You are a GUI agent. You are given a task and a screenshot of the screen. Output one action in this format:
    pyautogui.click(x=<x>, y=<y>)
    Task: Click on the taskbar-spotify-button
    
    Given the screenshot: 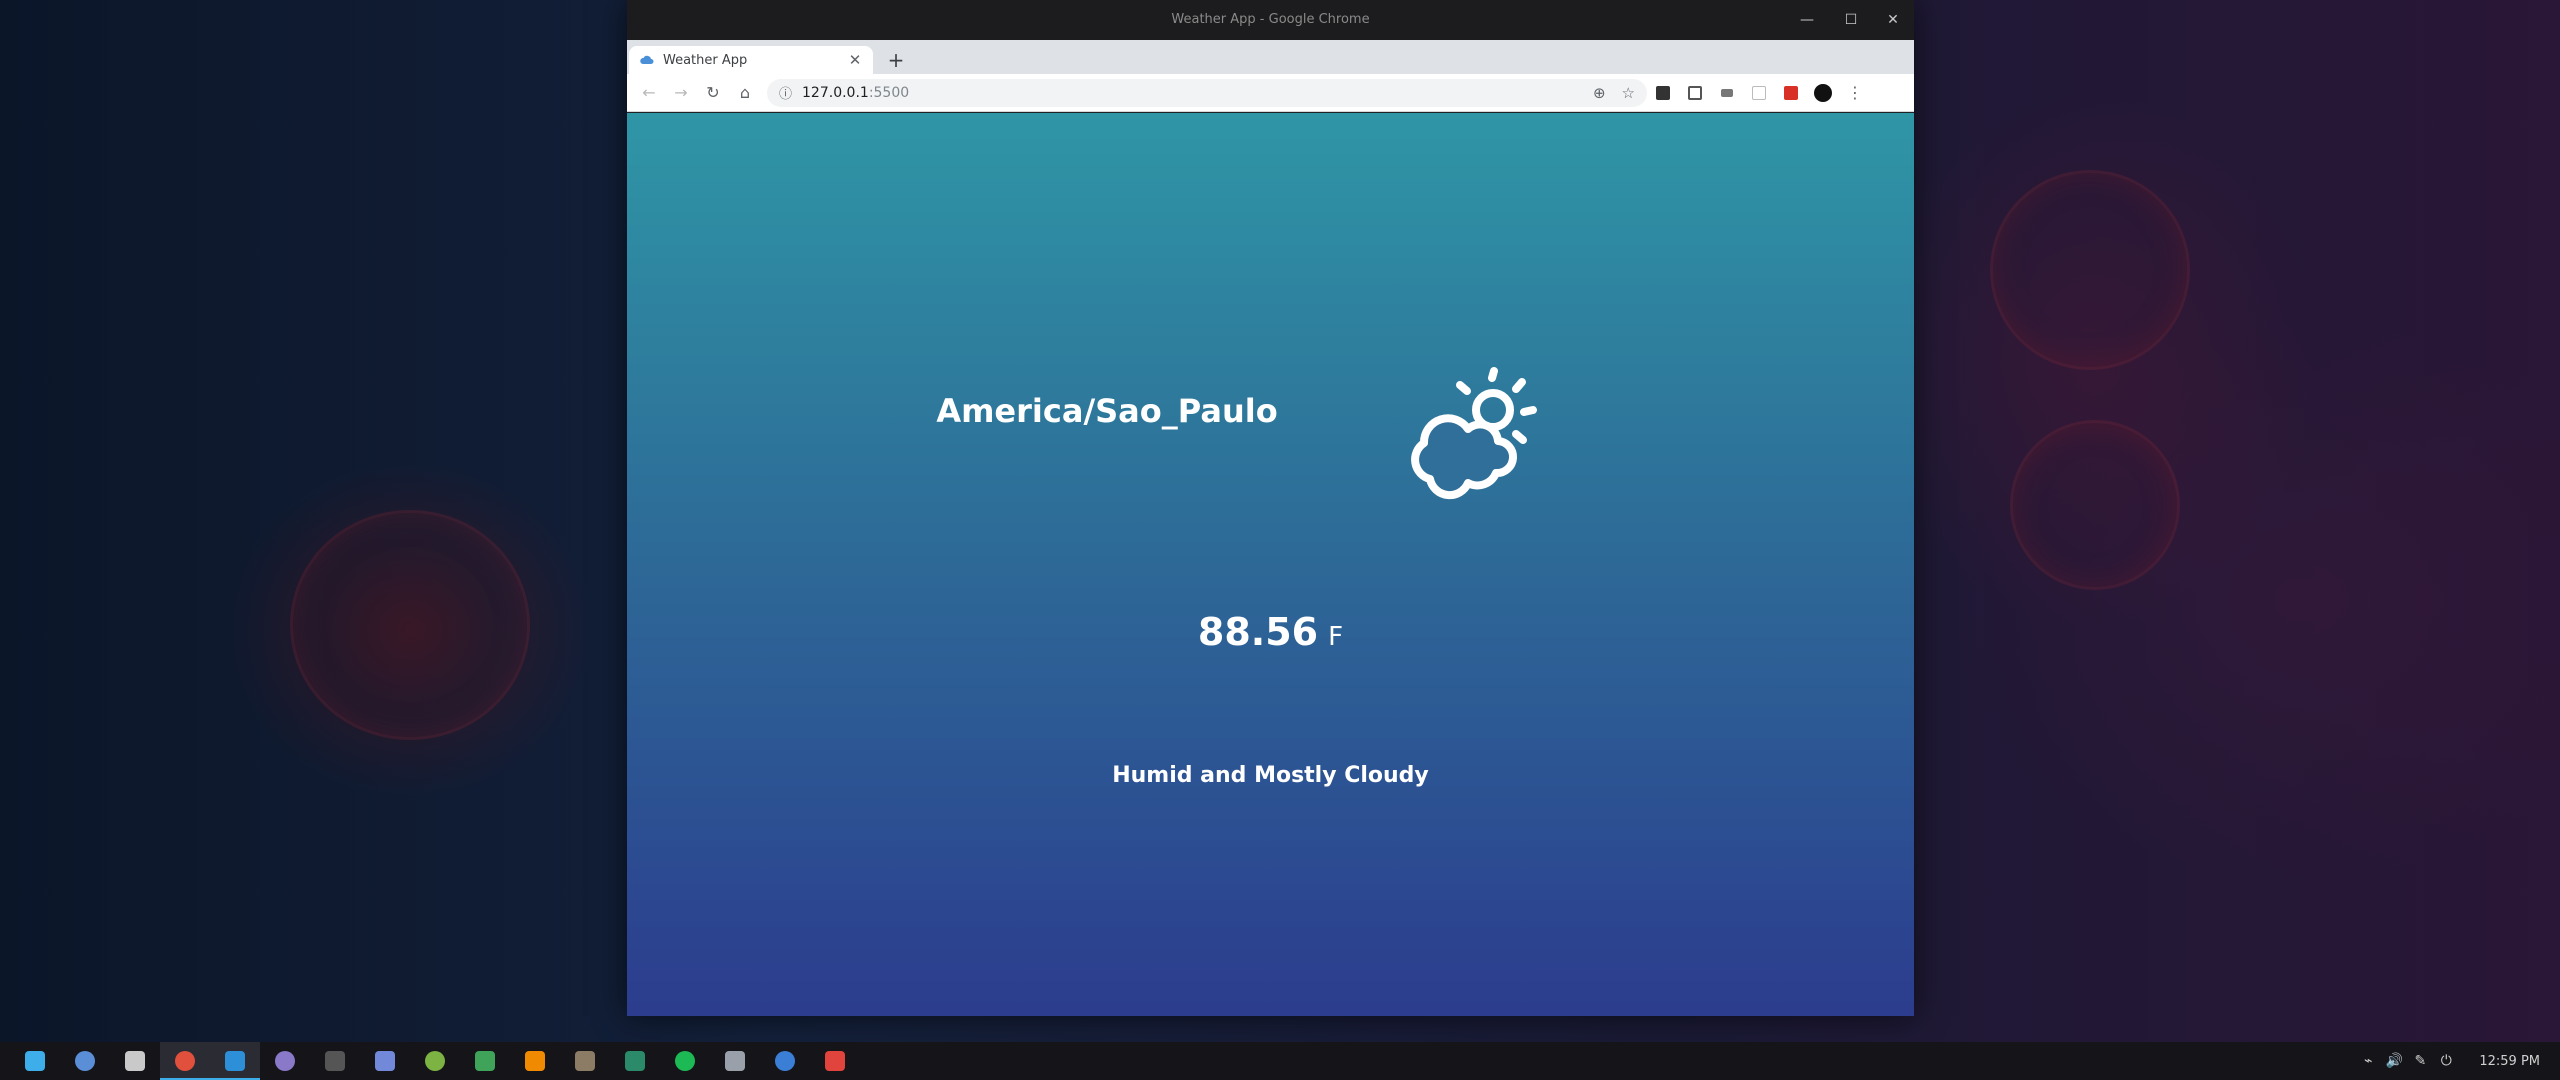 What is the action you would take?
    pyautogui.click(x=685, y=1061)
    